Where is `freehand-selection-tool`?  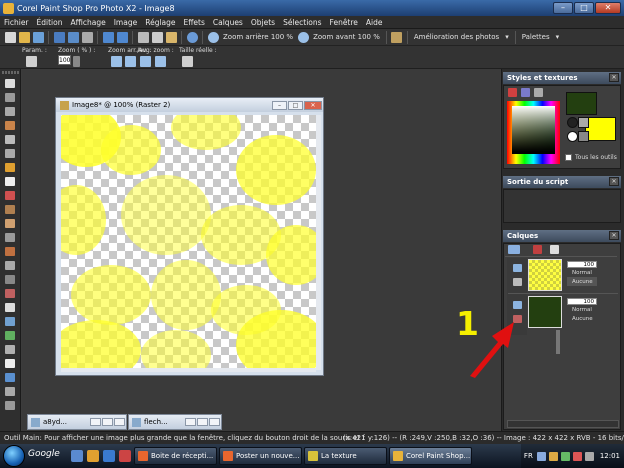
freehand-selection-tool is located at coordinates (10, 125).